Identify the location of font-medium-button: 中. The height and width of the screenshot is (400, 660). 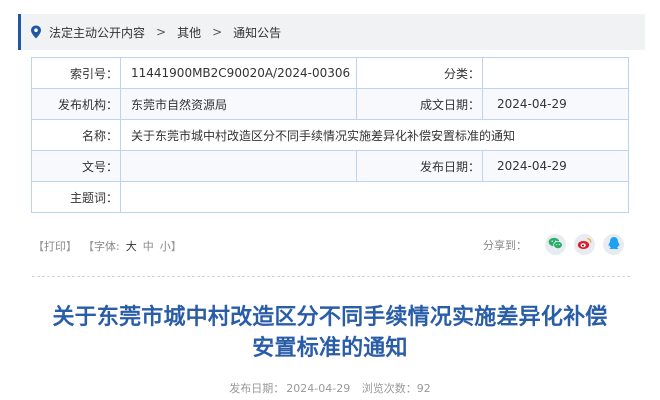
(148, 246).